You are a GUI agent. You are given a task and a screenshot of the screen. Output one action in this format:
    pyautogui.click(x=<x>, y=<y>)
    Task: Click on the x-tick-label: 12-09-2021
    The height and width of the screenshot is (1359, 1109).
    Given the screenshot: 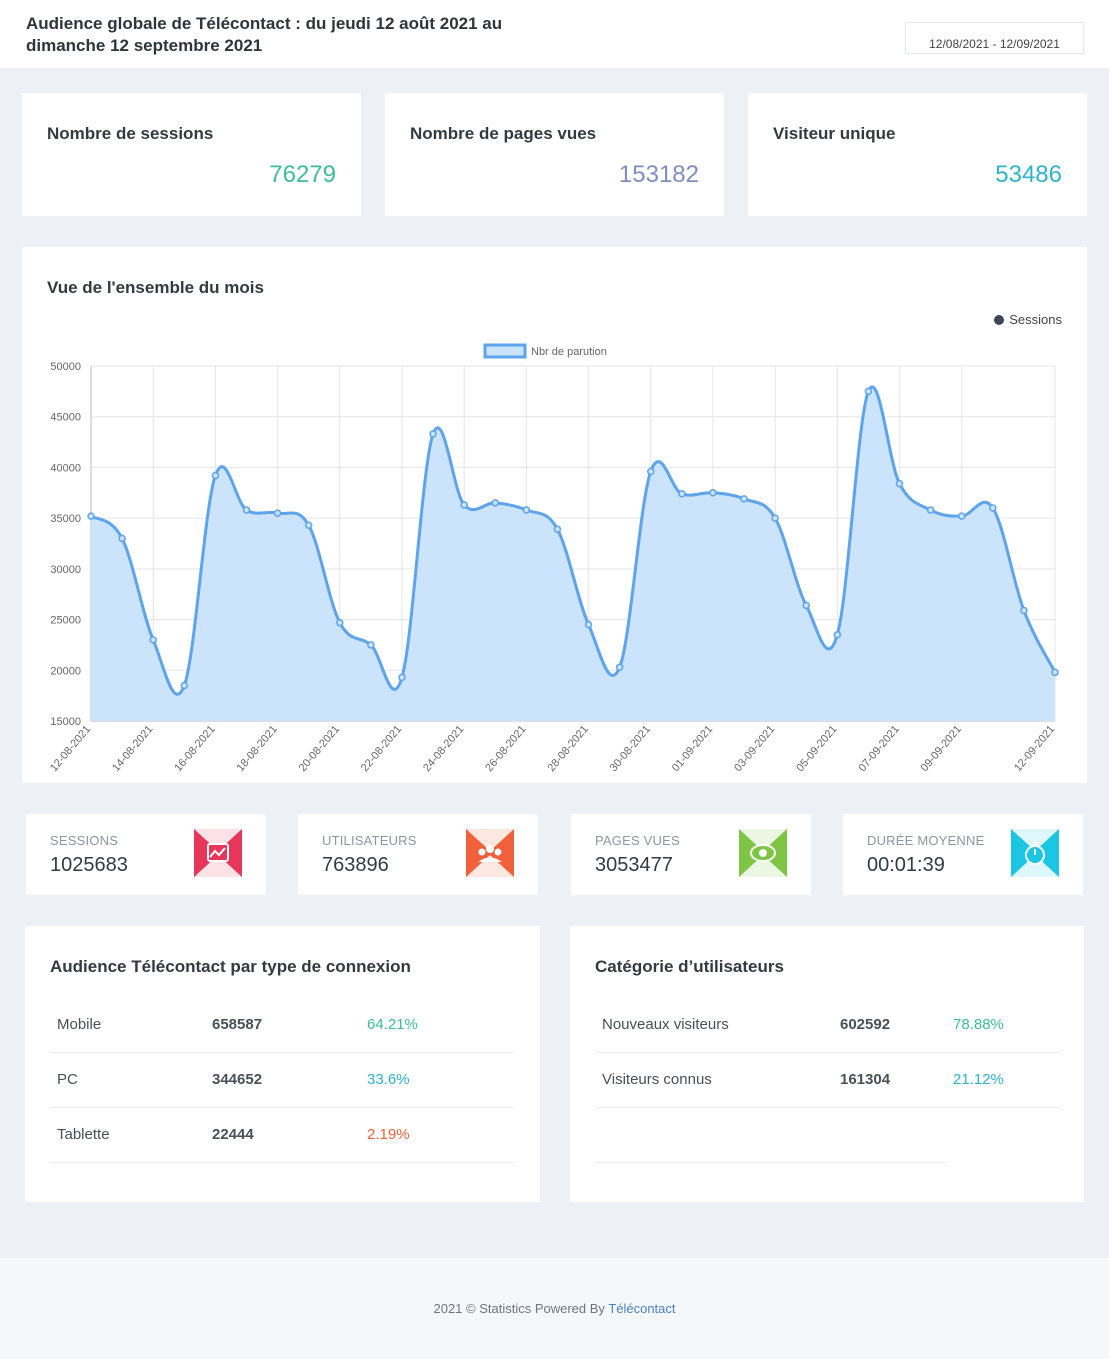 What is the action you would take?
    pyautogui.click(x=1034, y=748)
    